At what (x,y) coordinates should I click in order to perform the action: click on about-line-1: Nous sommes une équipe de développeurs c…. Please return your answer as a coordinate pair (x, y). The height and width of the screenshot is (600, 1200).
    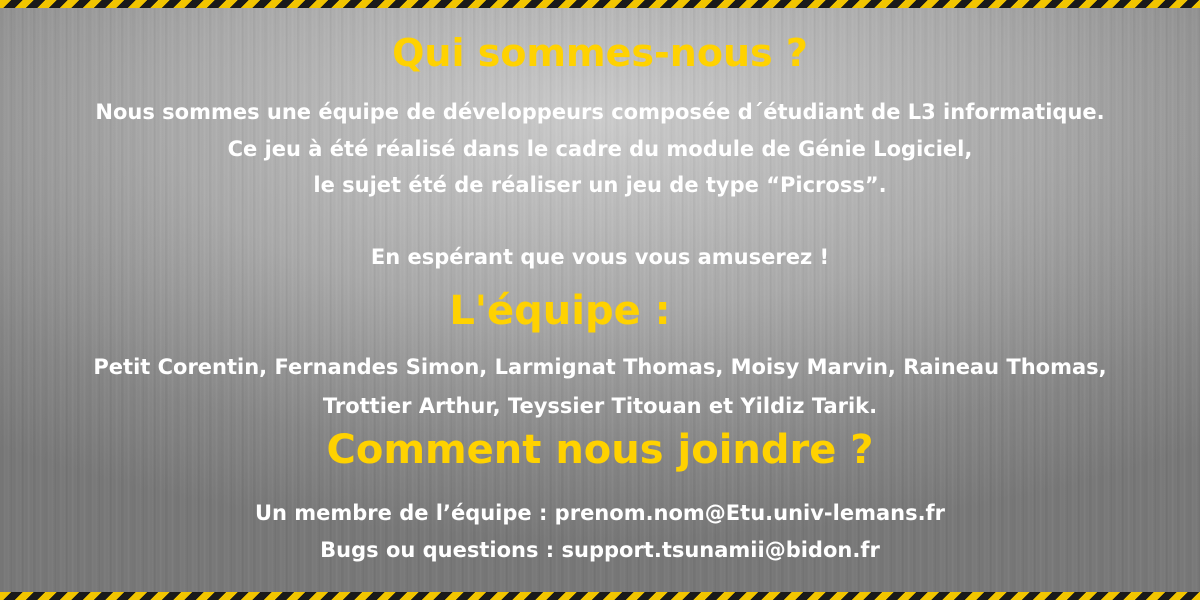
    Looking at the image, I should click on (600, 112).